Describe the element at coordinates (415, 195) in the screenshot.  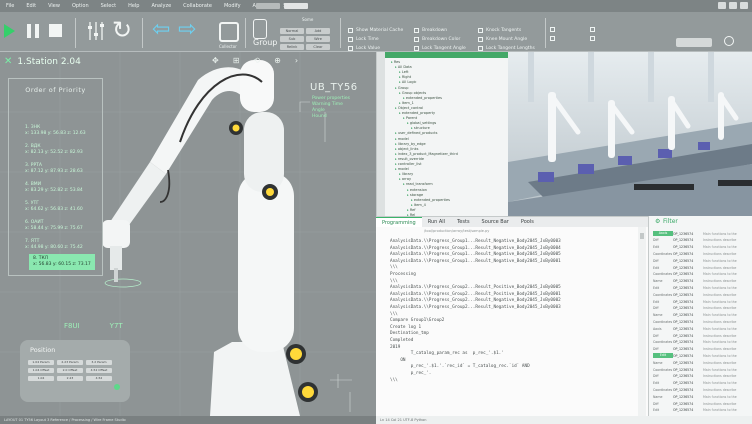
I see `tree-item: ▸ storage` at that location.